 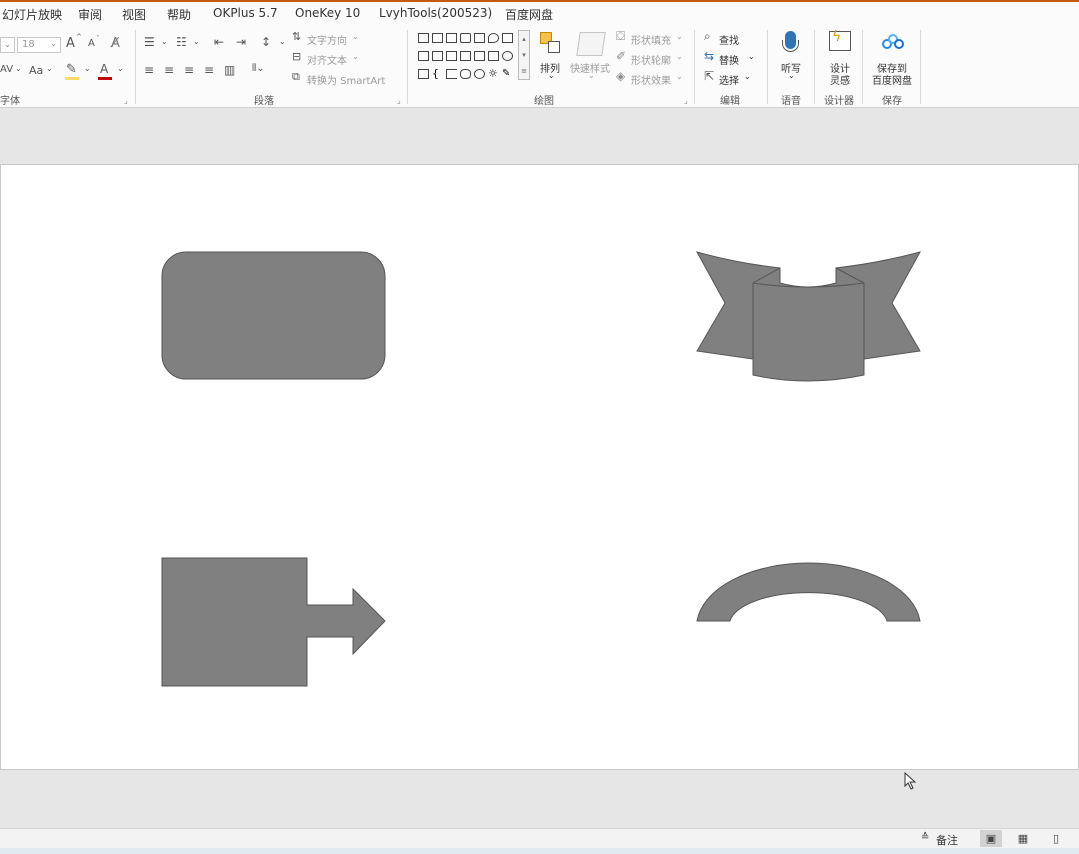 What do you see at coordinates (1056, 838) in the screenshot?
I see `reading-view-icon: ▯` at bounding box center [1056, 838].